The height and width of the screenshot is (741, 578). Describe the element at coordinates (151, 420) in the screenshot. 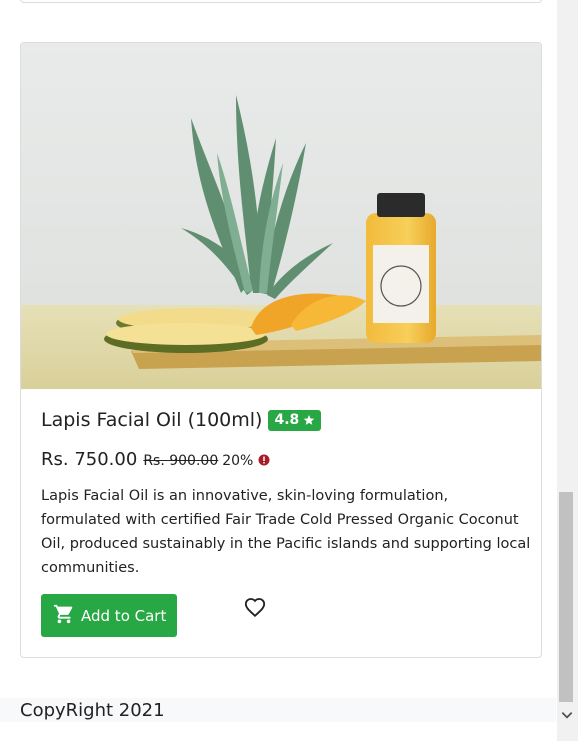

I see `product-title: Lapis Facial Oil (100ml)` at that location.